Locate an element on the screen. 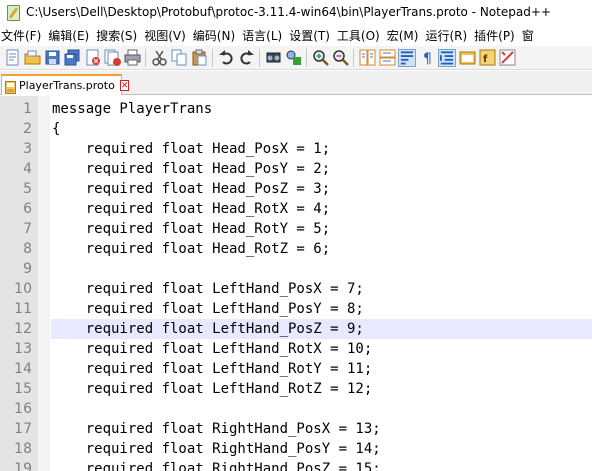  editor-line: 2{ is located at coordinates (296, 129).